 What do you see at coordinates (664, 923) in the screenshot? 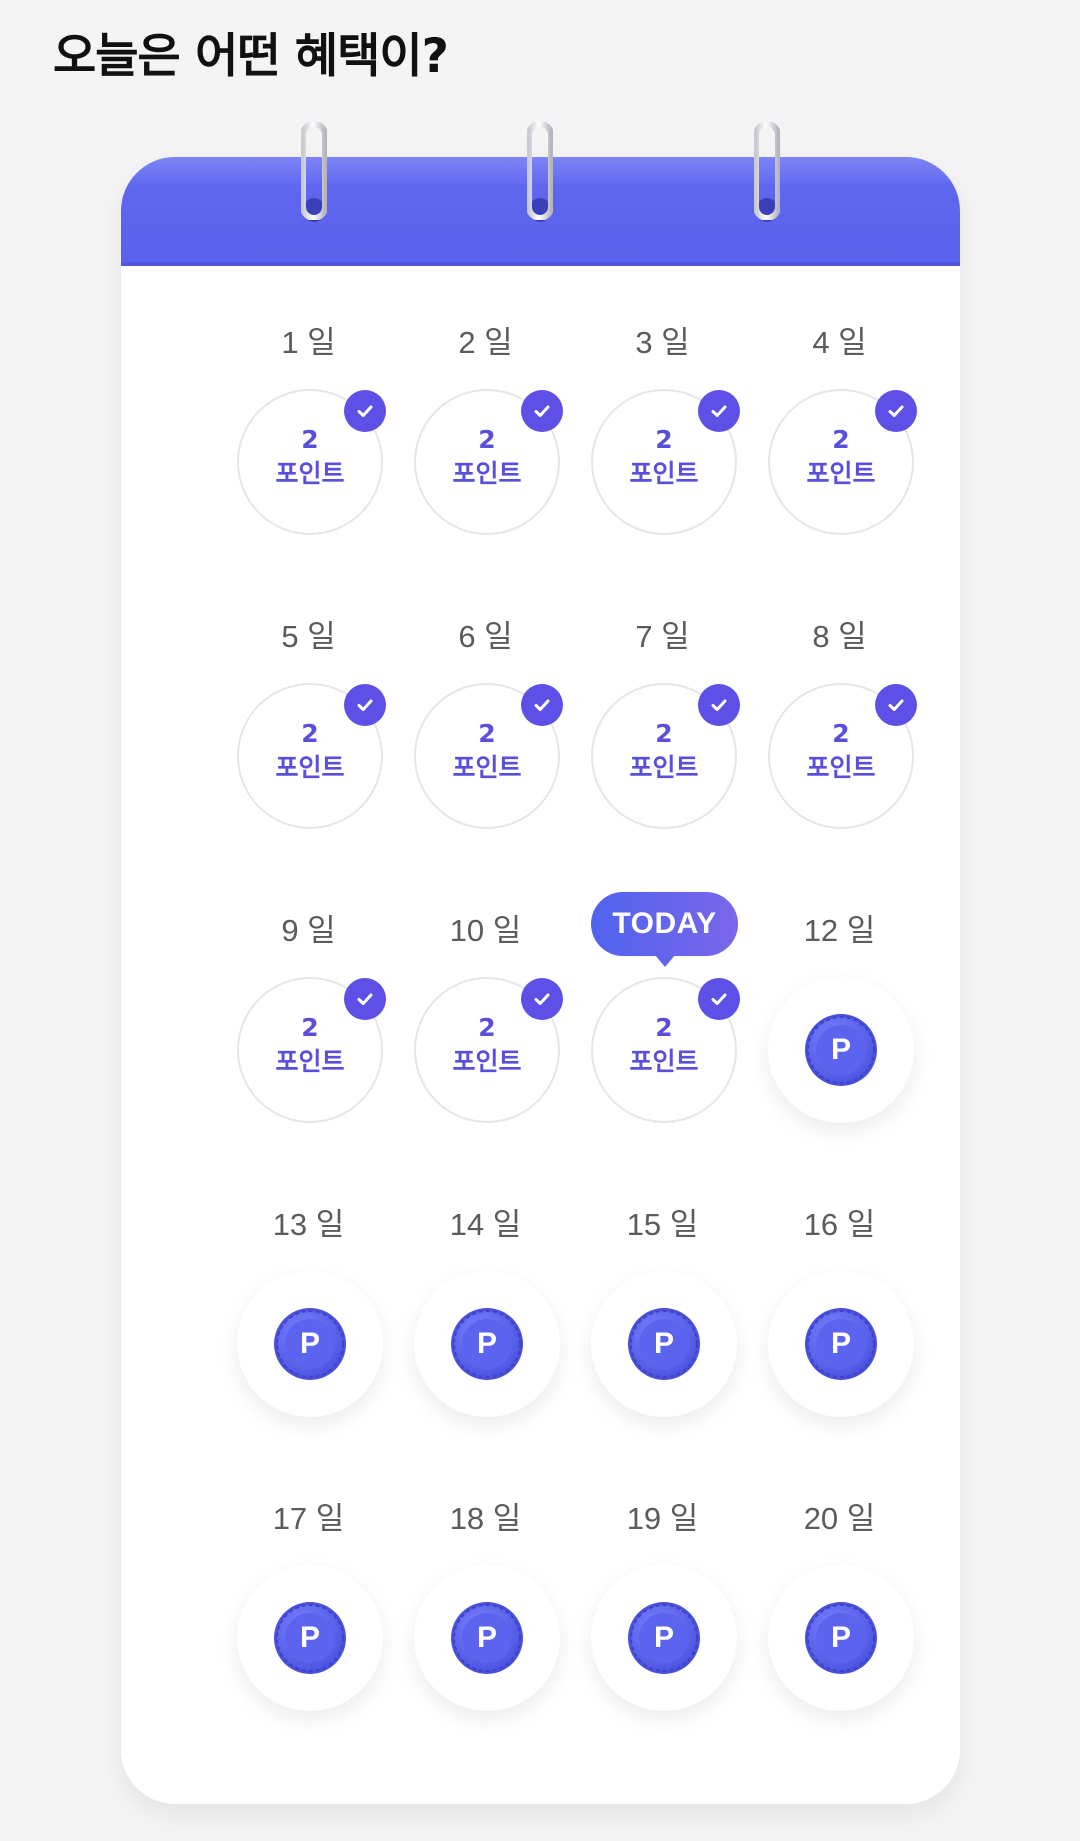
I see `today-badge-label: TODAY` at bounding box center [664, 923].